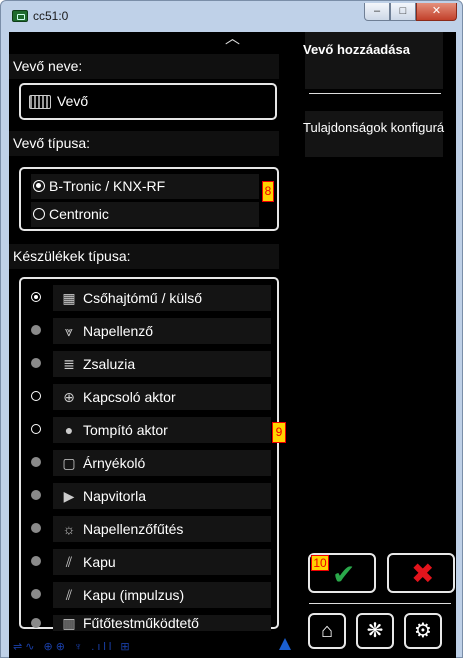 The height and width of the screenshot is (658, 463). Describe the element at coordinates (377, 12) in the screenshot. I see `minimize-button: –` at that location.